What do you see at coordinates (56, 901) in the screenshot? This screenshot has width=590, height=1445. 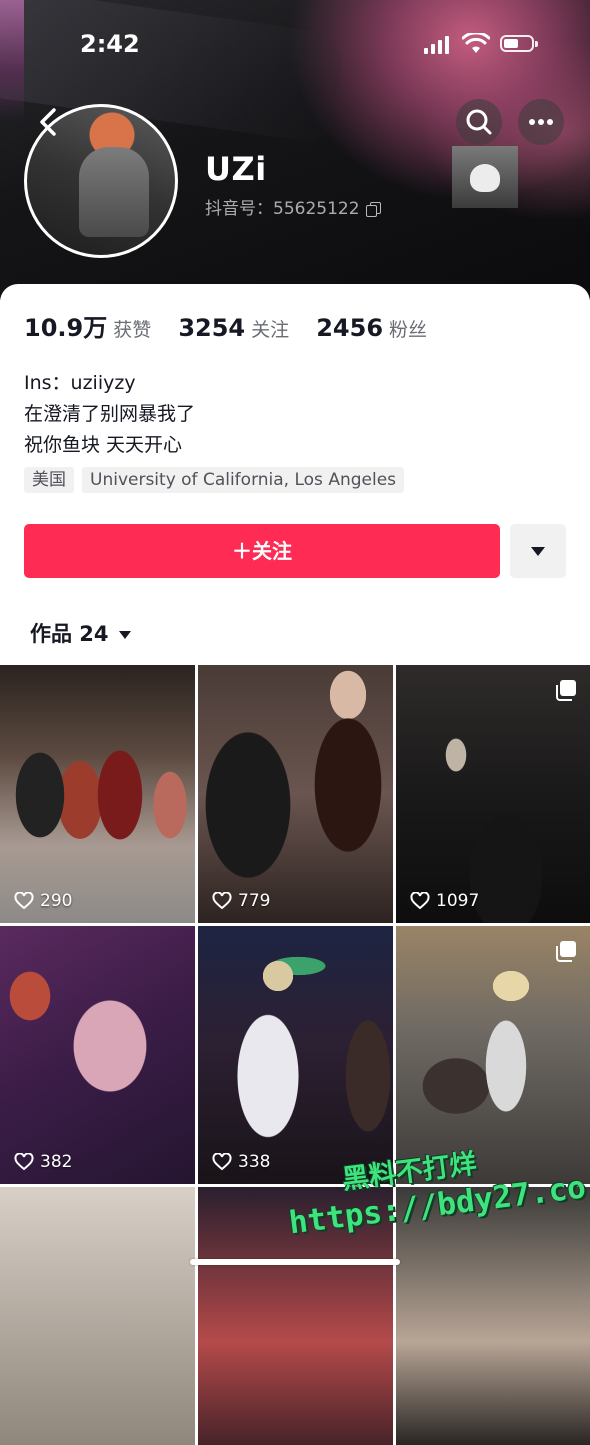 I see `video-likes-count: 290` at bounding box center [56, 901].